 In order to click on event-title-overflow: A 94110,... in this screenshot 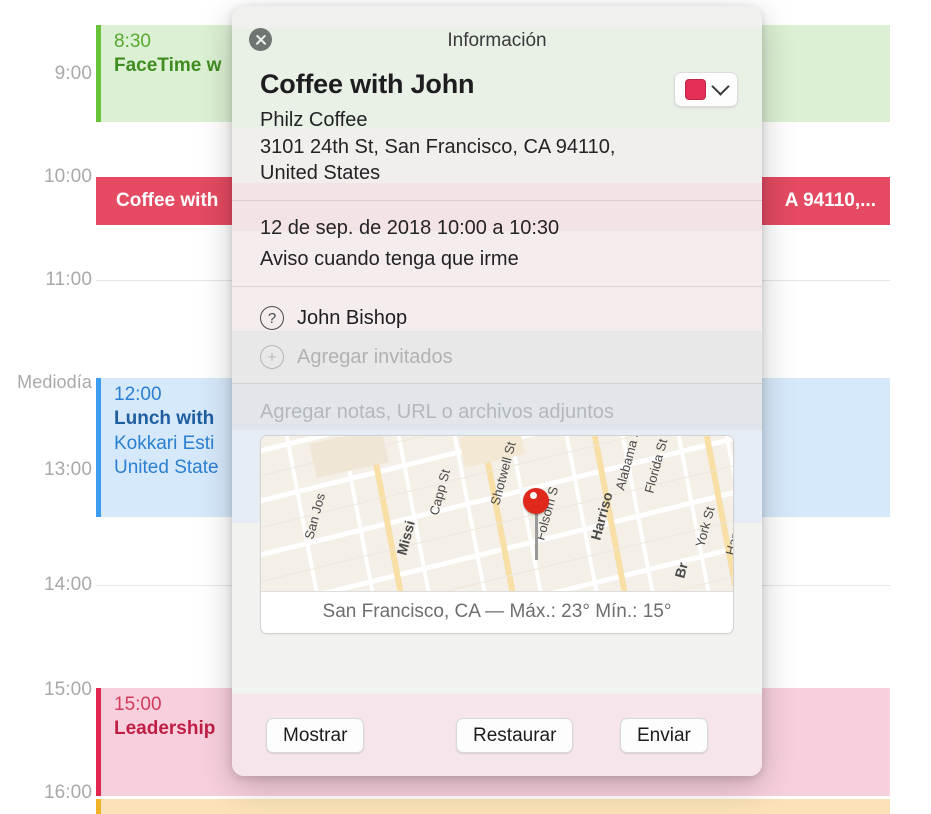, I will do `click(830, 200)`.